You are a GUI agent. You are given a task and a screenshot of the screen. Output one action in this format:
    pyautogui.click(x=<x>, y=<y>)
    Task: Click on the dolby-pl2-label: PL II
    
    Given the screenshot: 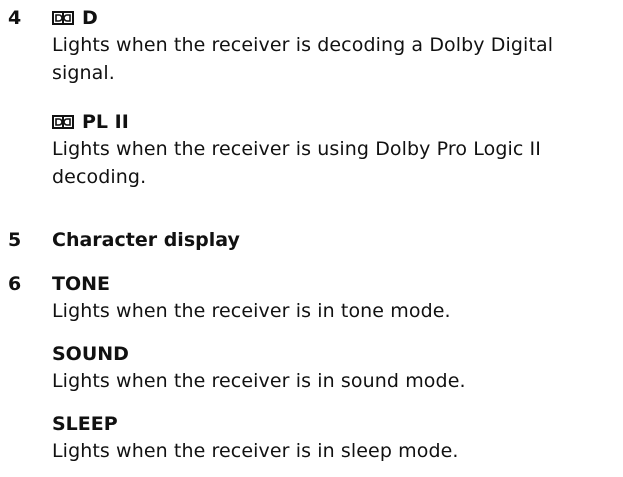 What is the action you would take?
    pyautogui.click(x=105, y=122)
    